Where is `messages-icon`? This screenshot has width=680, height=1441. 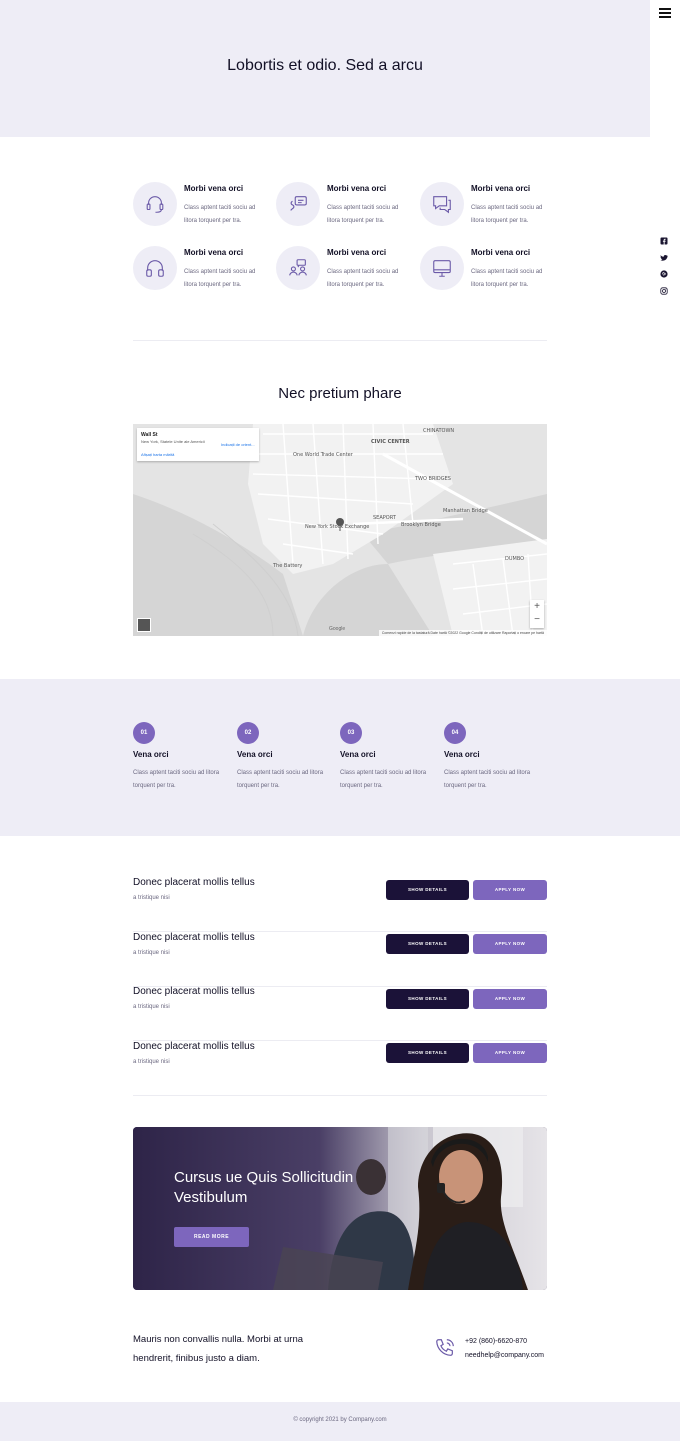
messages-icon is located at coordinates (442, 204).